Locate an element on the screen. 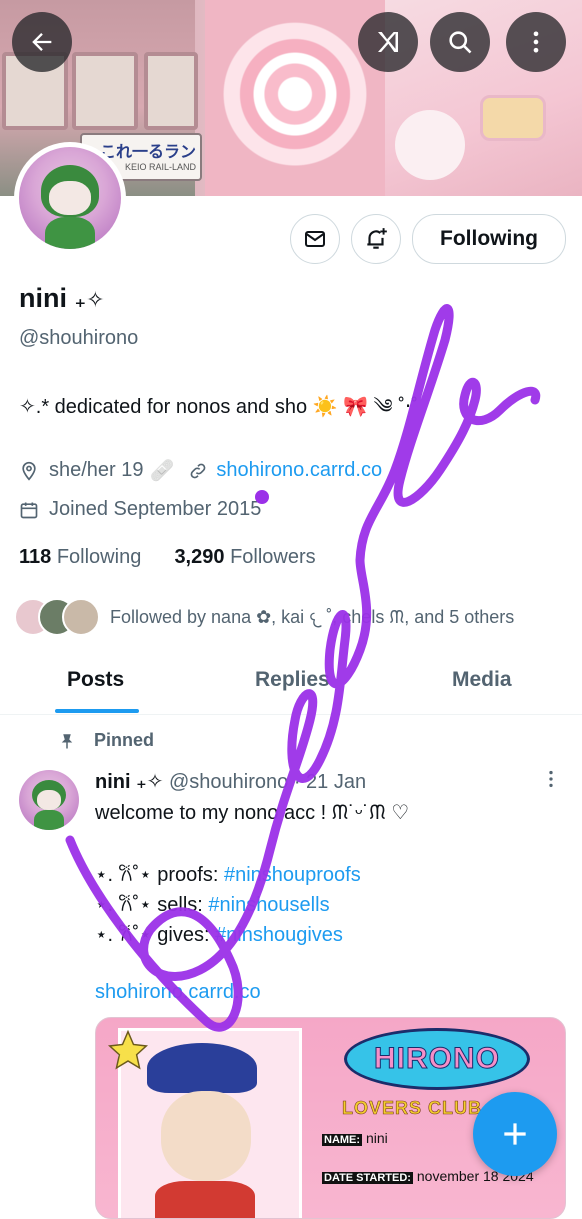  mail-icon is located at coordinates (315, 239).